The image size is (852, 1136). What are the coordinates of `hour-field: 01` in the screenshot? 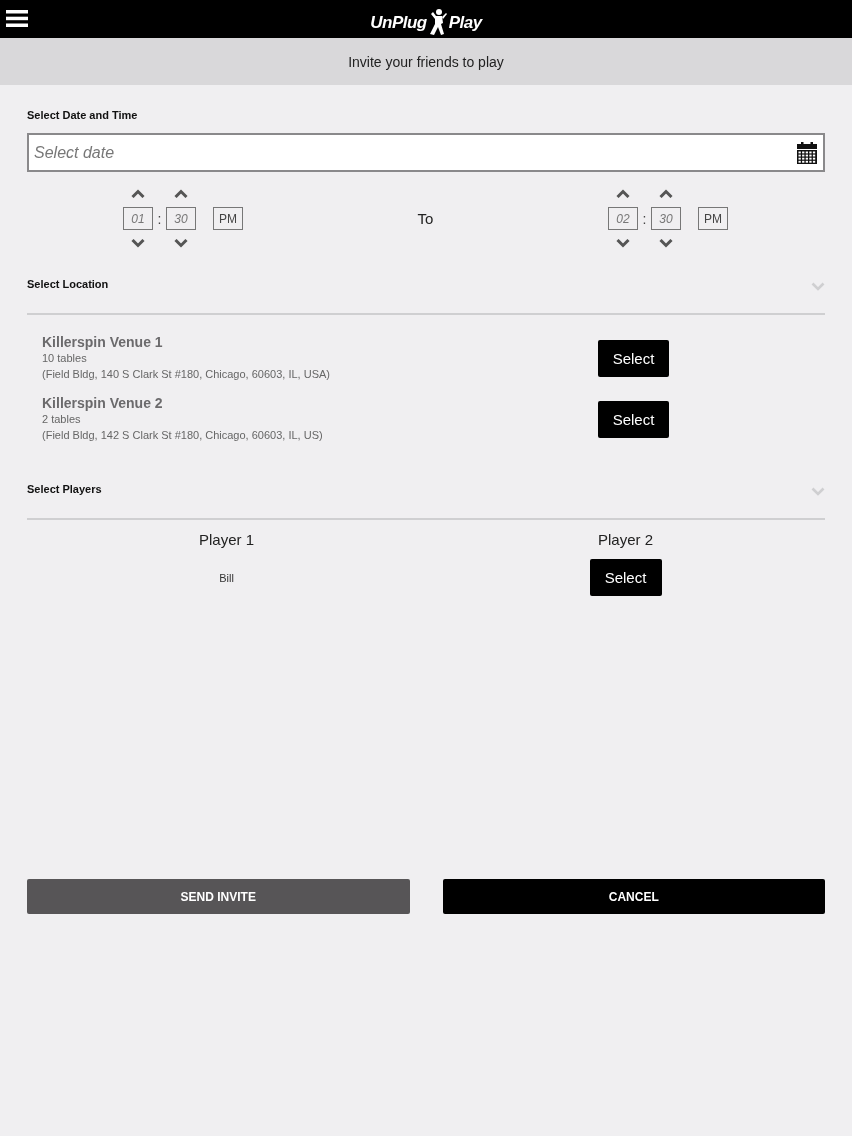 It's located at (138, 218).